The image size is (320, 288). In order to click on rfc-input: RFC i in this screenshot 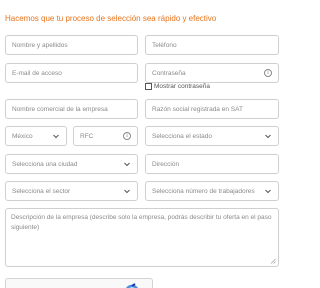, I will do `click(105, 136)`.